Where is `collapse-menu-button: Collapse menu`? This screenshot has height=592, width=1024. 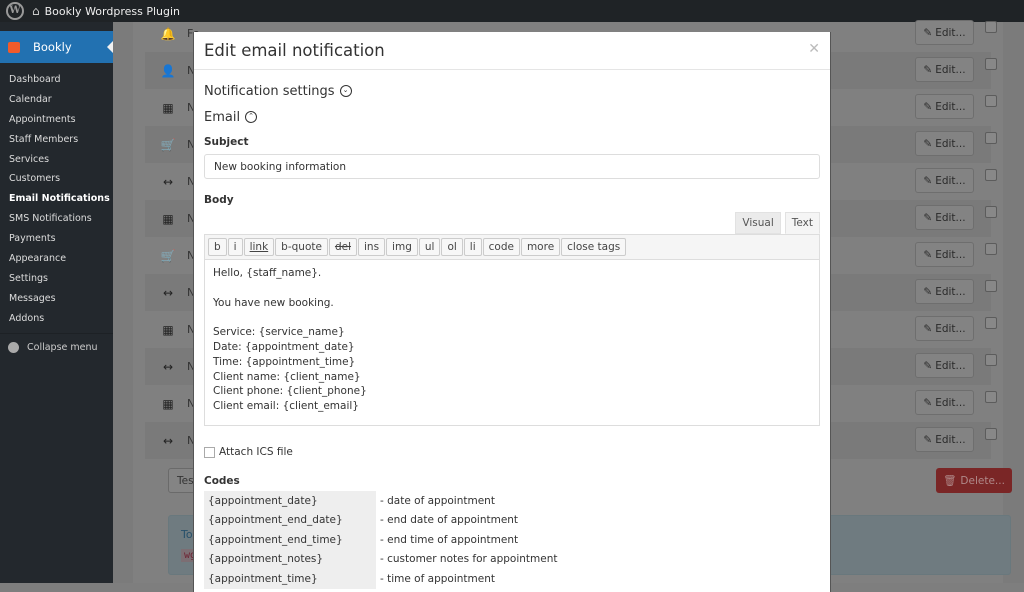 collapse-menu-button: Collapse menu is located at coordinates (56, 346).